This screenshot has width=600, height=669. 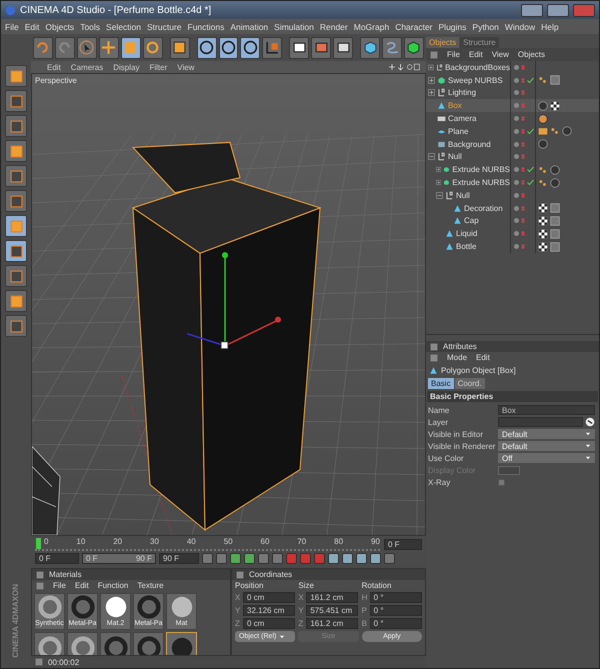 What do you see at coordinates (269, 610) in the screenshot?
I see `coordinate-field: 32.126 cm` at bounding box center [269, 610].